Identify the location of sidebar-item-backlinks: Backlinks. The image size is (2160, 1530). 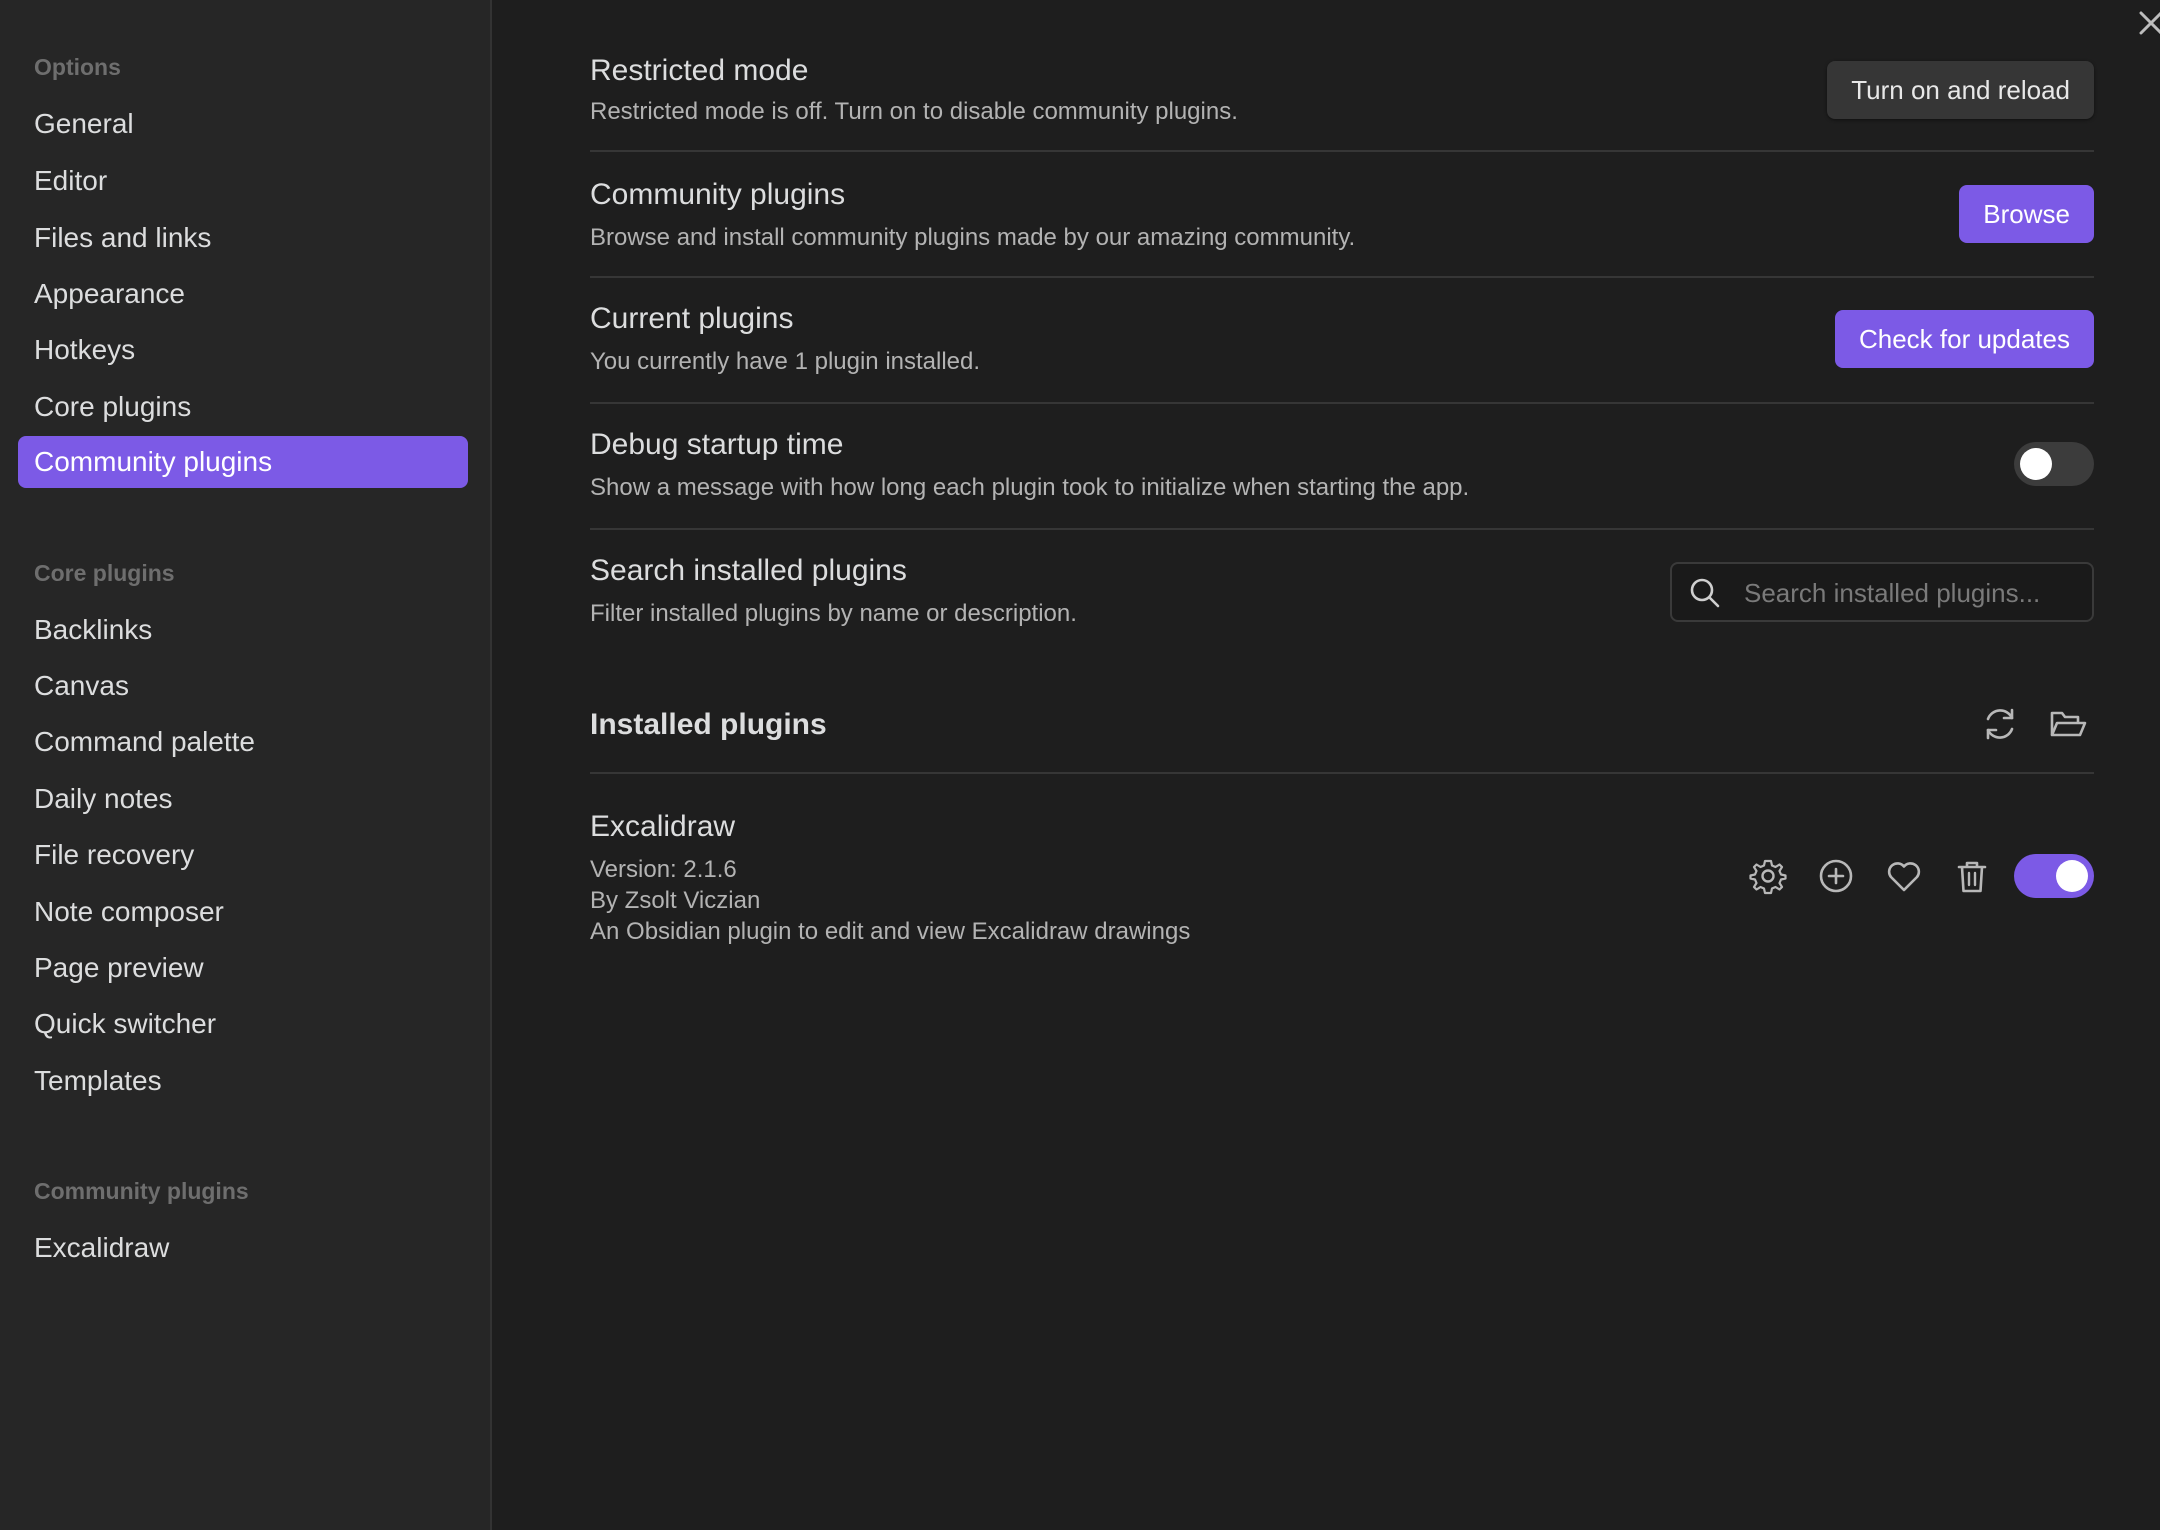
(243, 630).